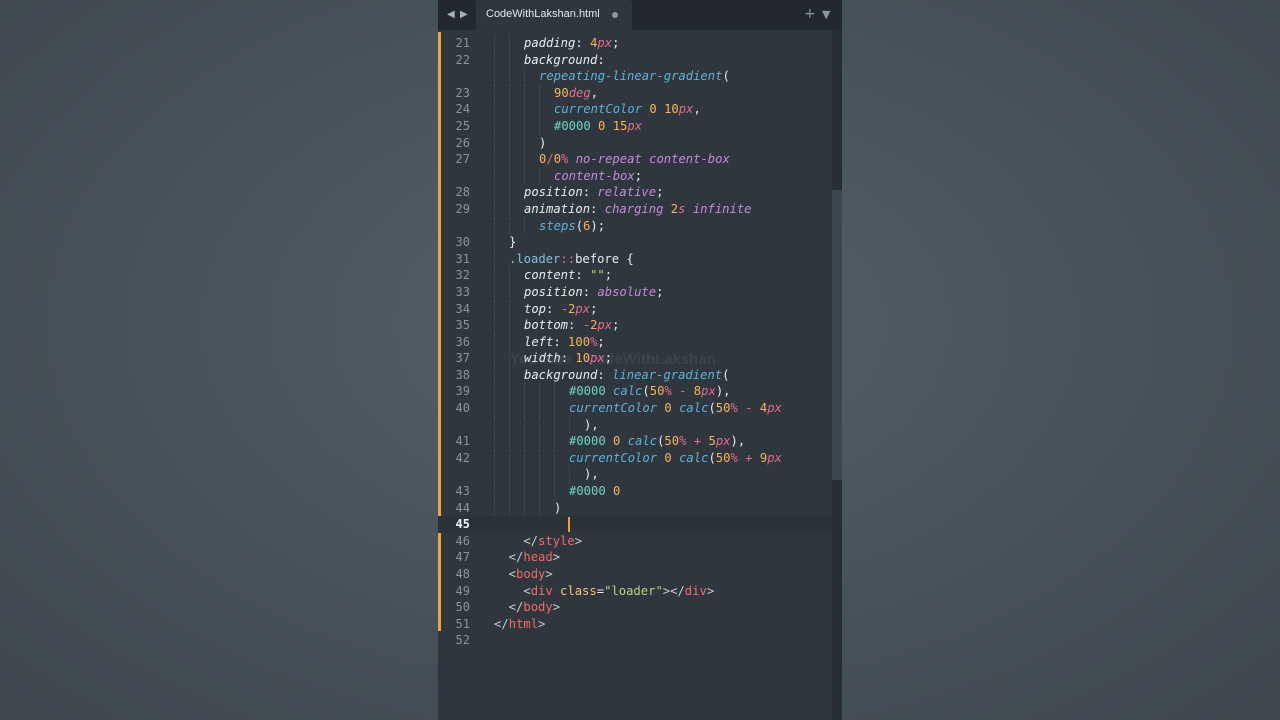 The height and width of the screenshot is (720, 1280). What do you see at coordinates (557, 508) in the screenshot?
I see `code-text: )` at bounding box center [557, 508].